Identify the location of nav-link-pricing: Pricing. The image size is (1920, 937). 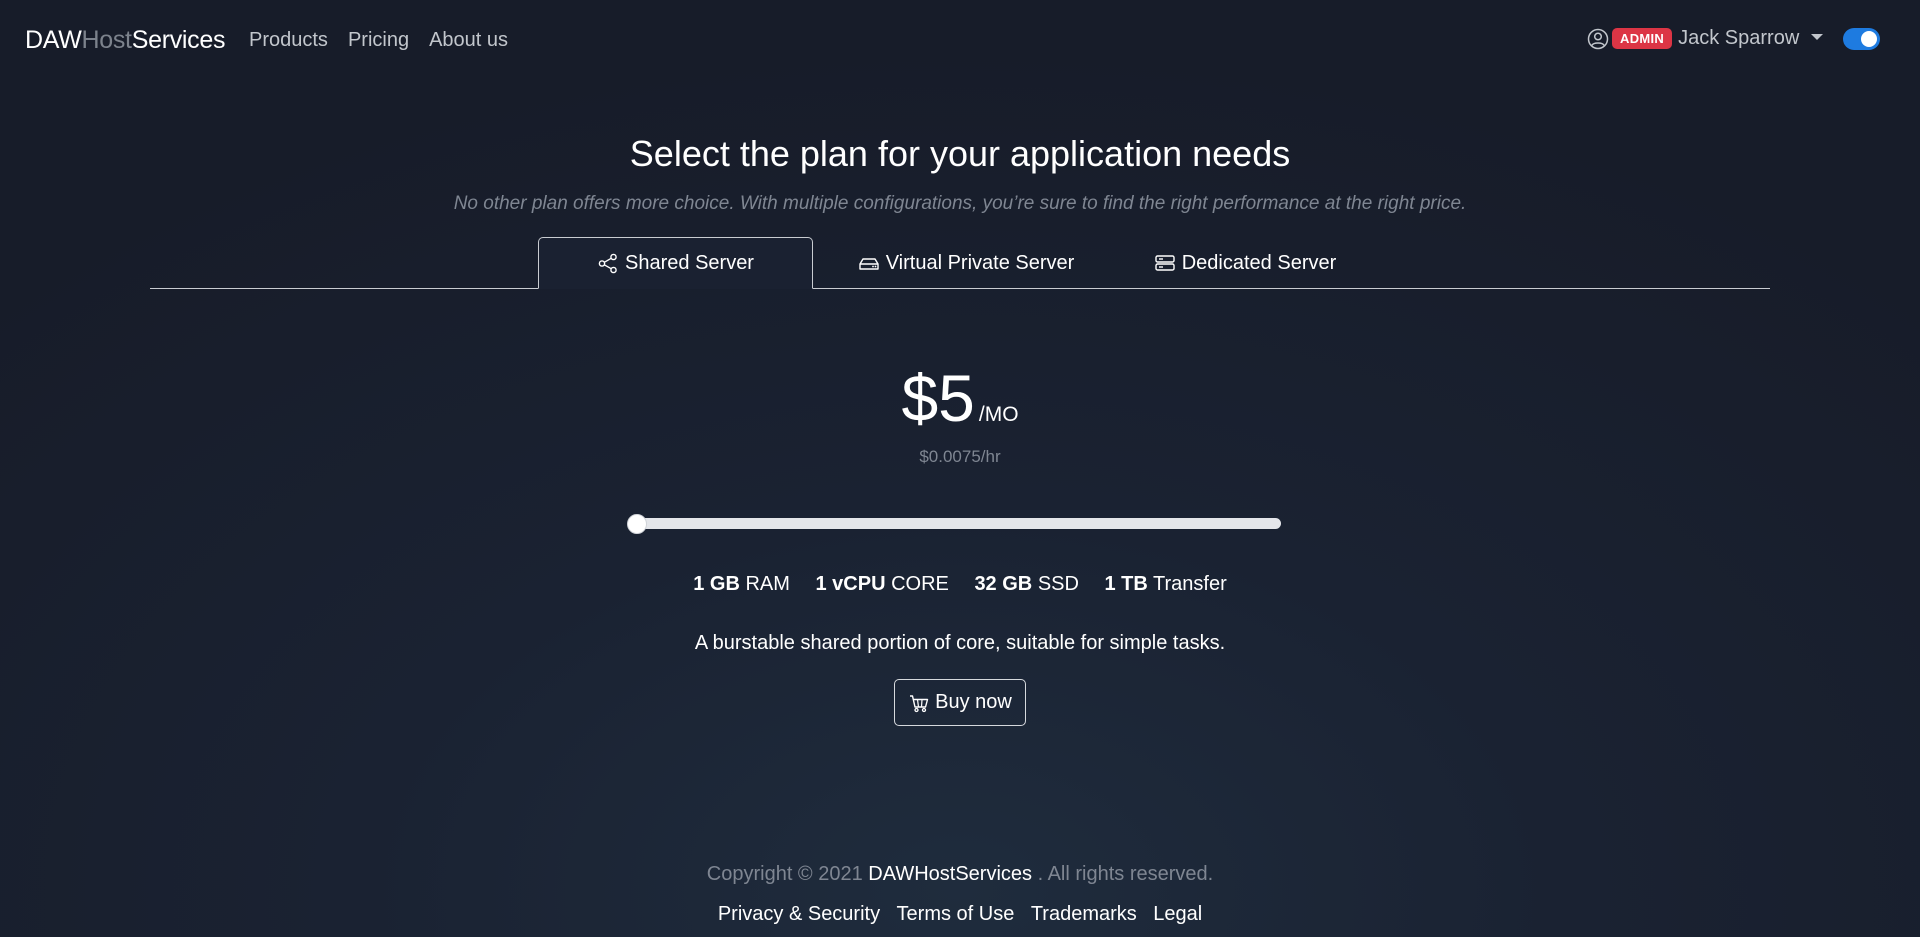
(378, 40).